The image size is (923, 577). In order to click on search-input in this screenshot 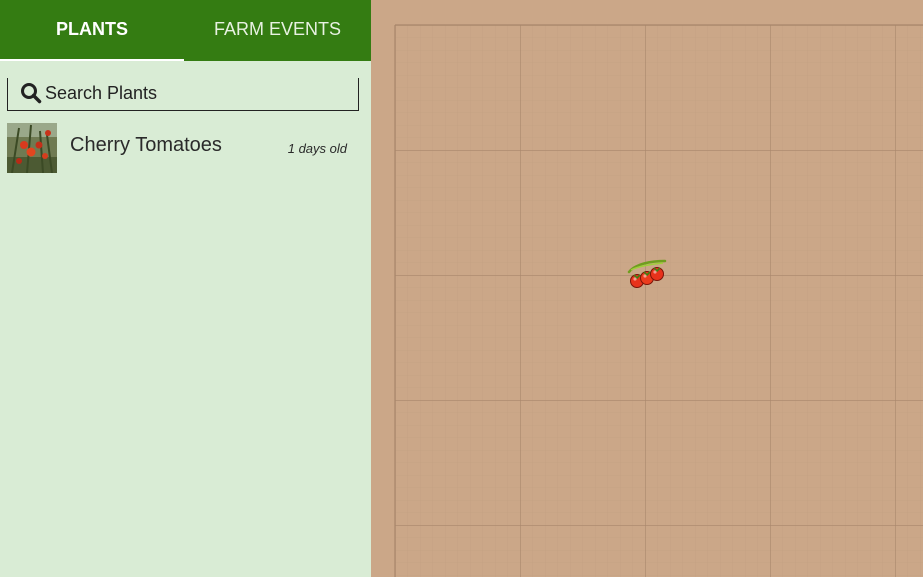, I will do `click(195, 93)`.